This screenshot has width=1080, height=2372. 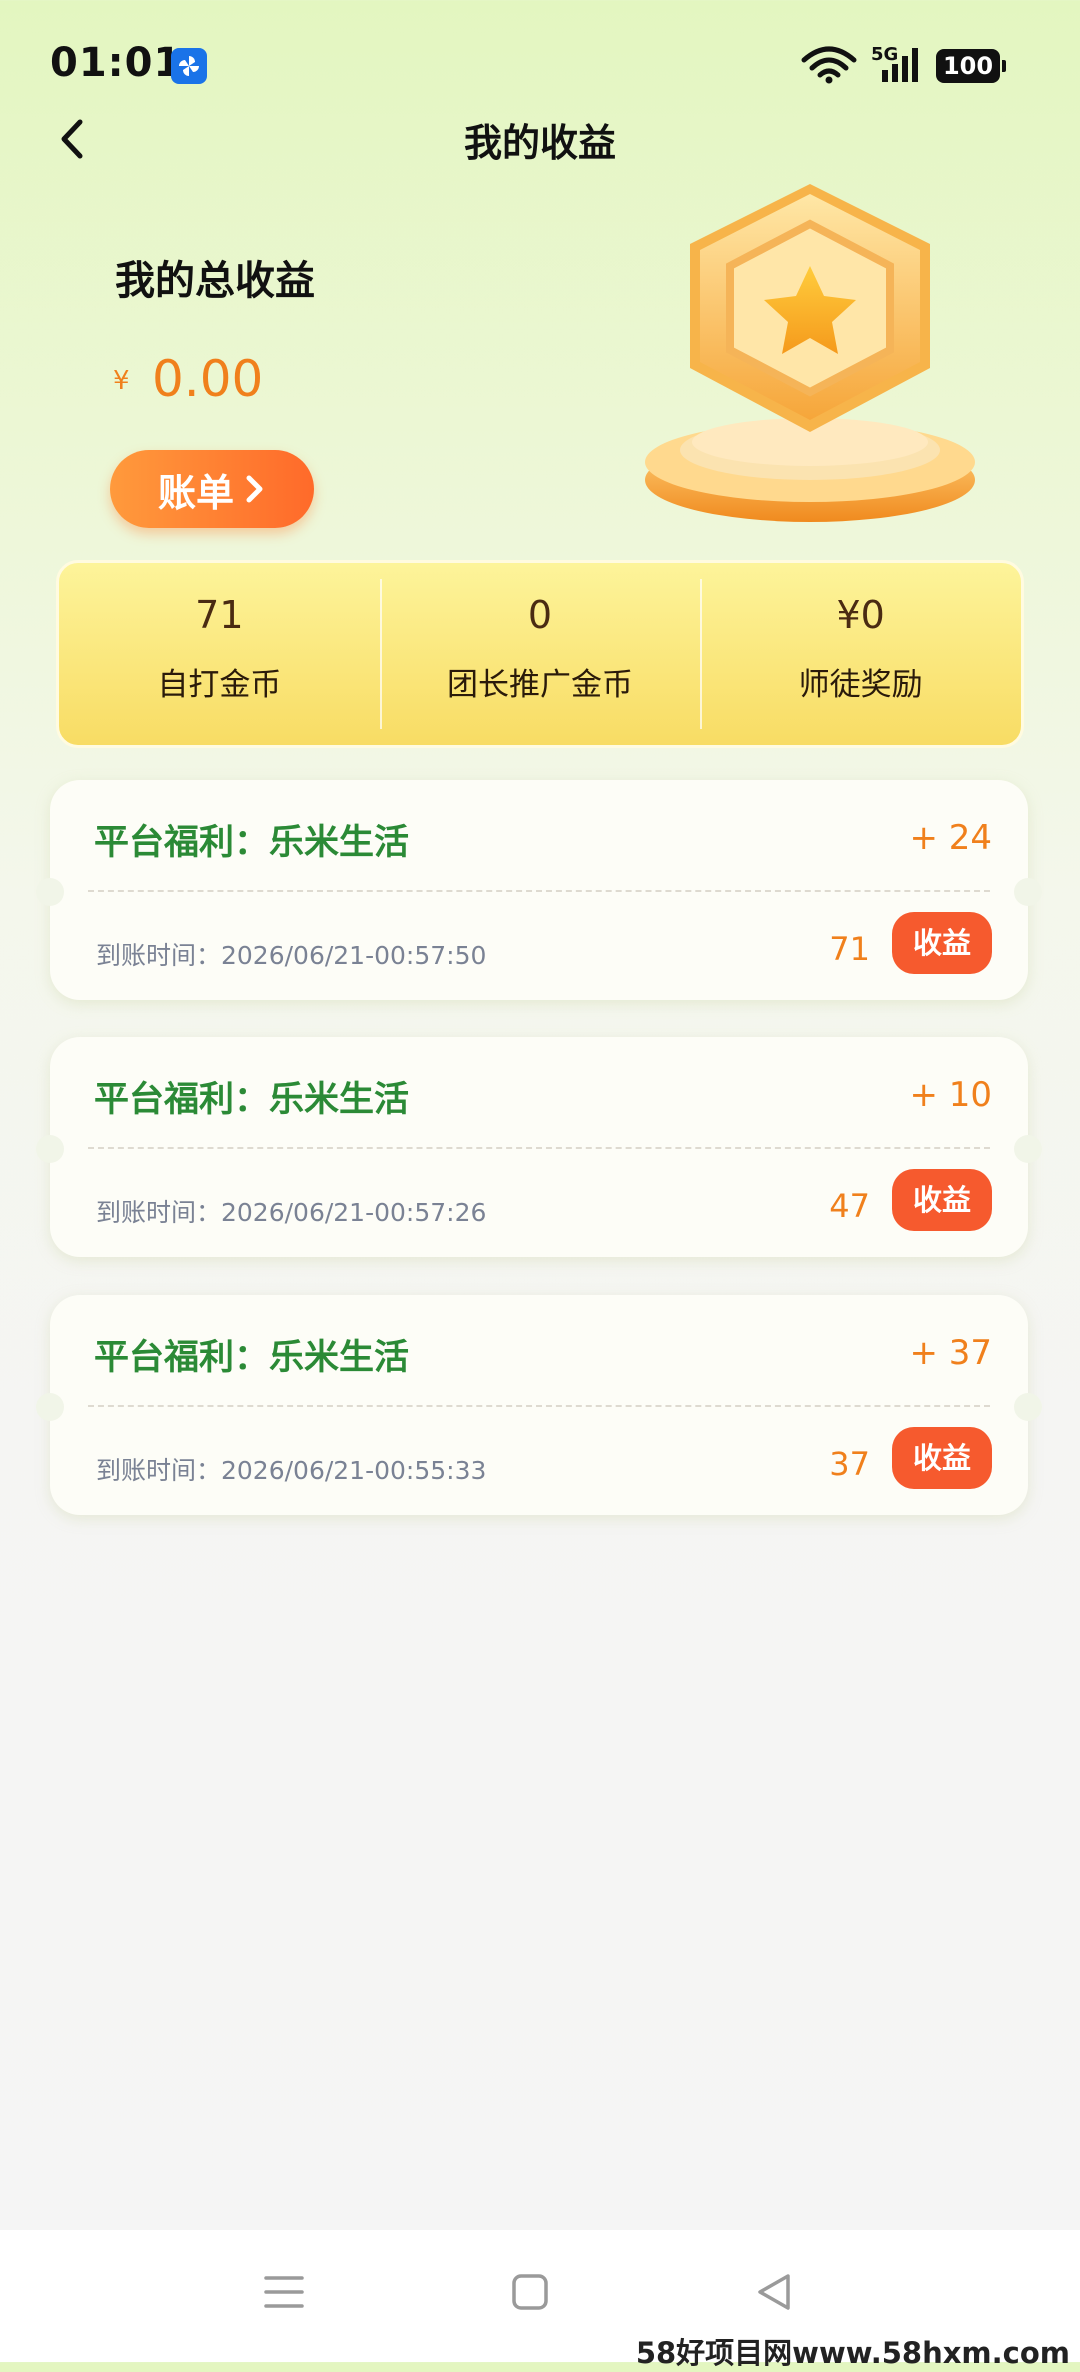 I want to click on back-nav-button, so click(x=774, y=2294).